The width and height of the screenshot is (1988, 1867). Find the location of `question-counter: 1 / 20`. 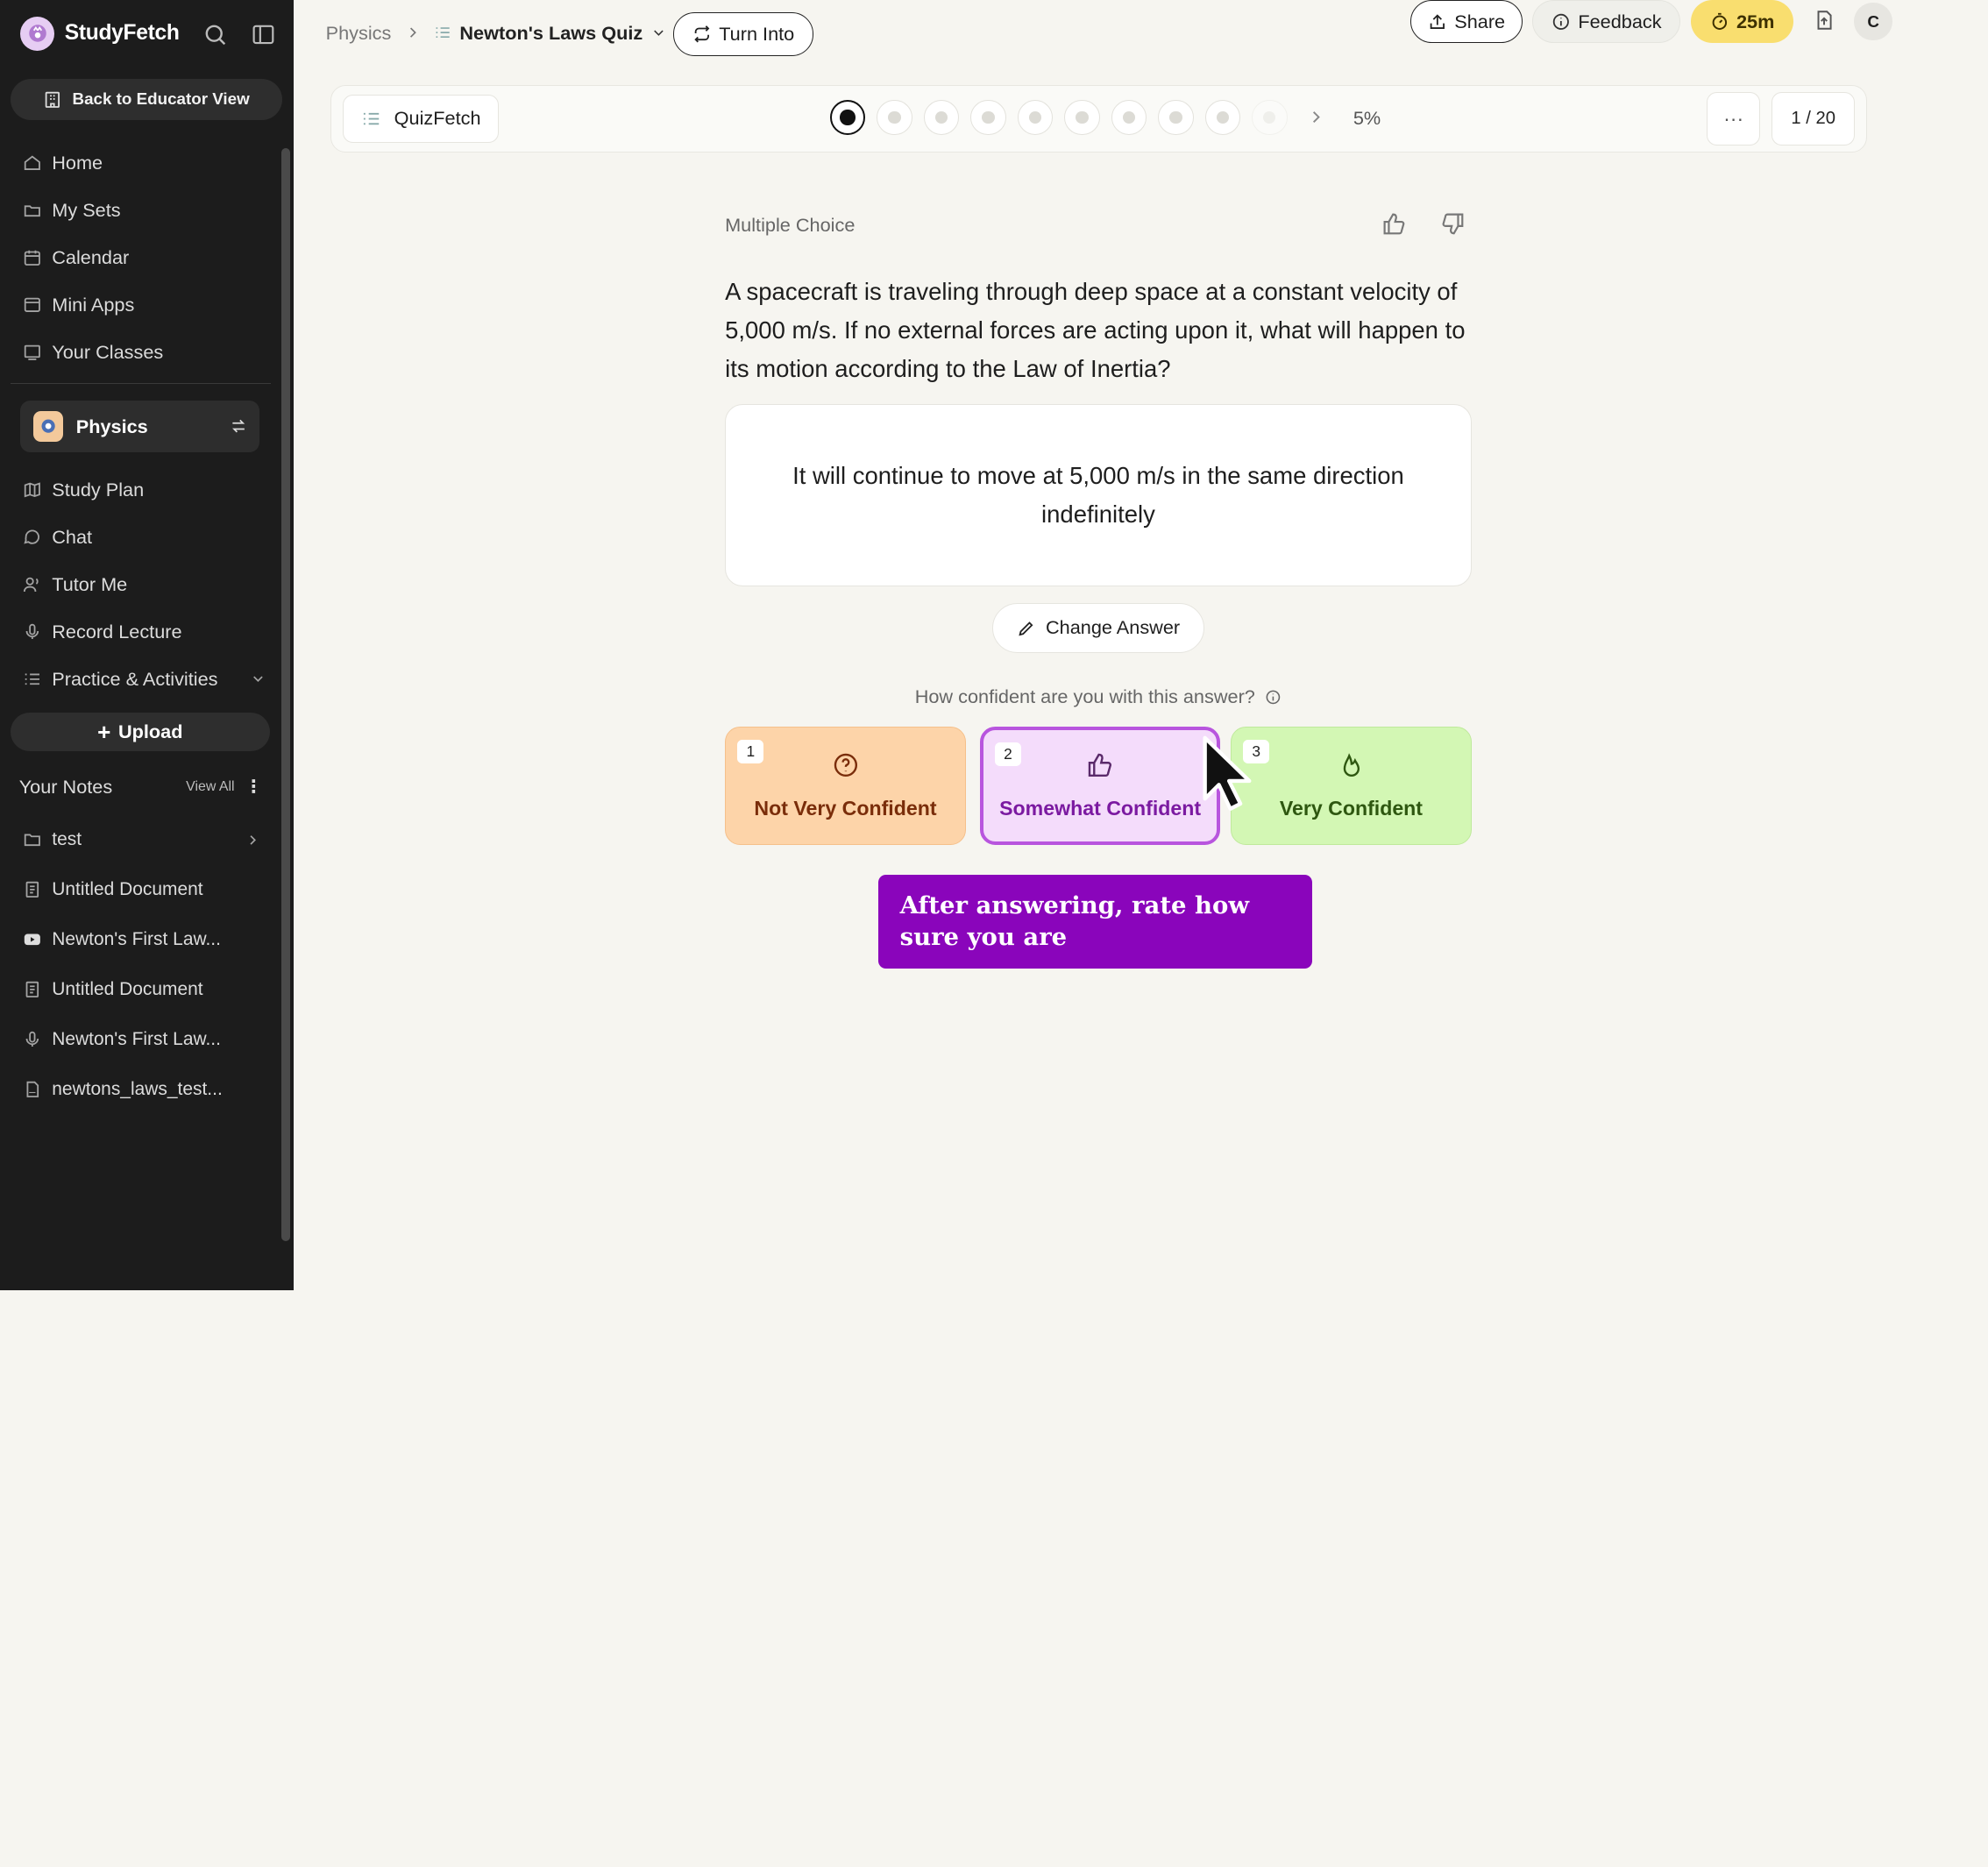

question-counter: 1 / 20 is located at coordinates (1813, 119).